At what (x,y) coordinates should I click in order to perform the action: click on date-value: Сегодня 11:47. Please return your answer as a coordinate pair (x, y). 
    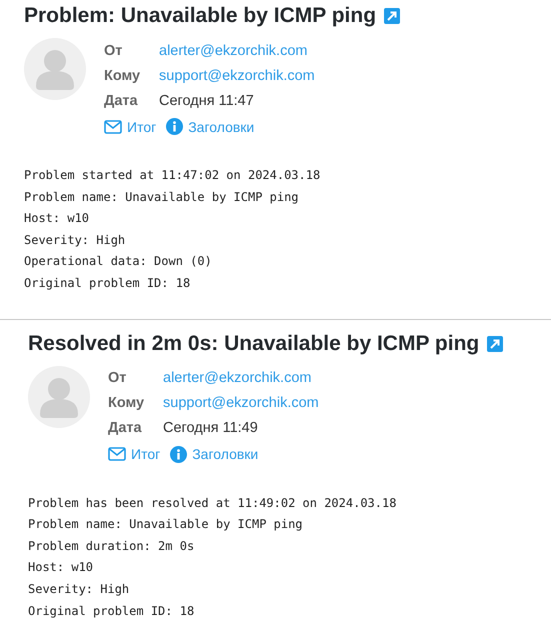
    Looking at the image, I should click on (206, 100).